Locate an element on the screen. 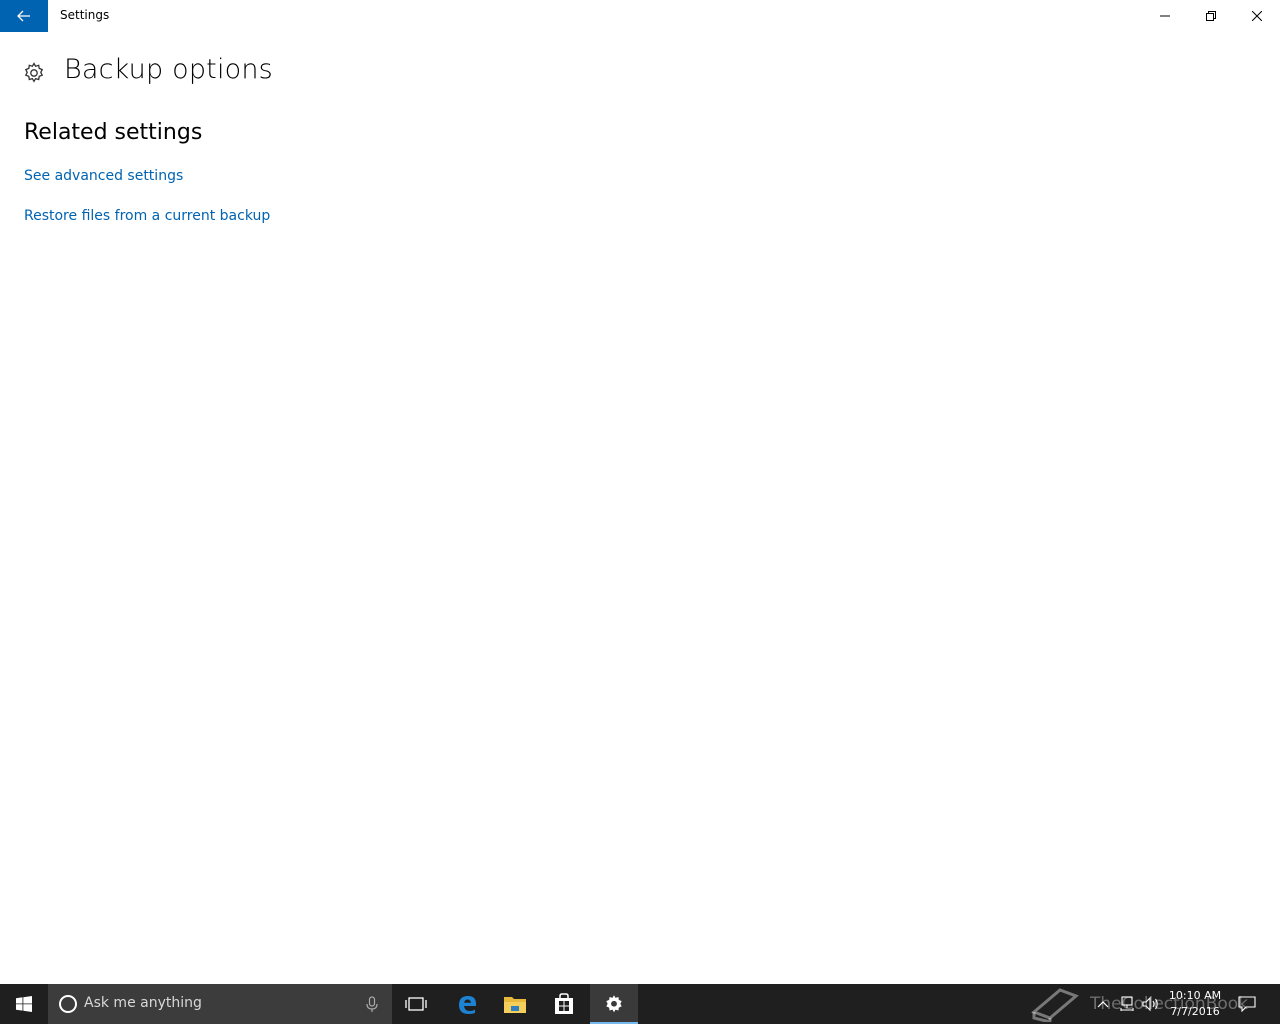 The width and height of the screenshot is (1280, 1024). network-button is located at coordinates (1127, 1004).